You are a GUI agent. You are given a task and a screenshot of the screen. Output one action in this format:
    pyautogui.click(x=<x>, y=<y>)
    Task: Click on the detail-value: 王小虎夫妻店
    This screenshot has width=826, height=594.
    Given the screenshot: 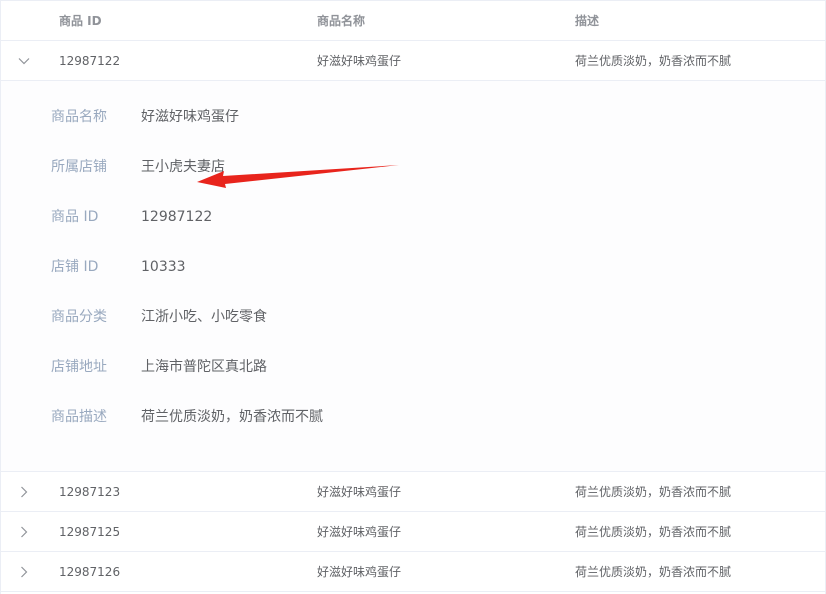 What is the action you would take?
    pyautogui.click(x=183, y=167)
    